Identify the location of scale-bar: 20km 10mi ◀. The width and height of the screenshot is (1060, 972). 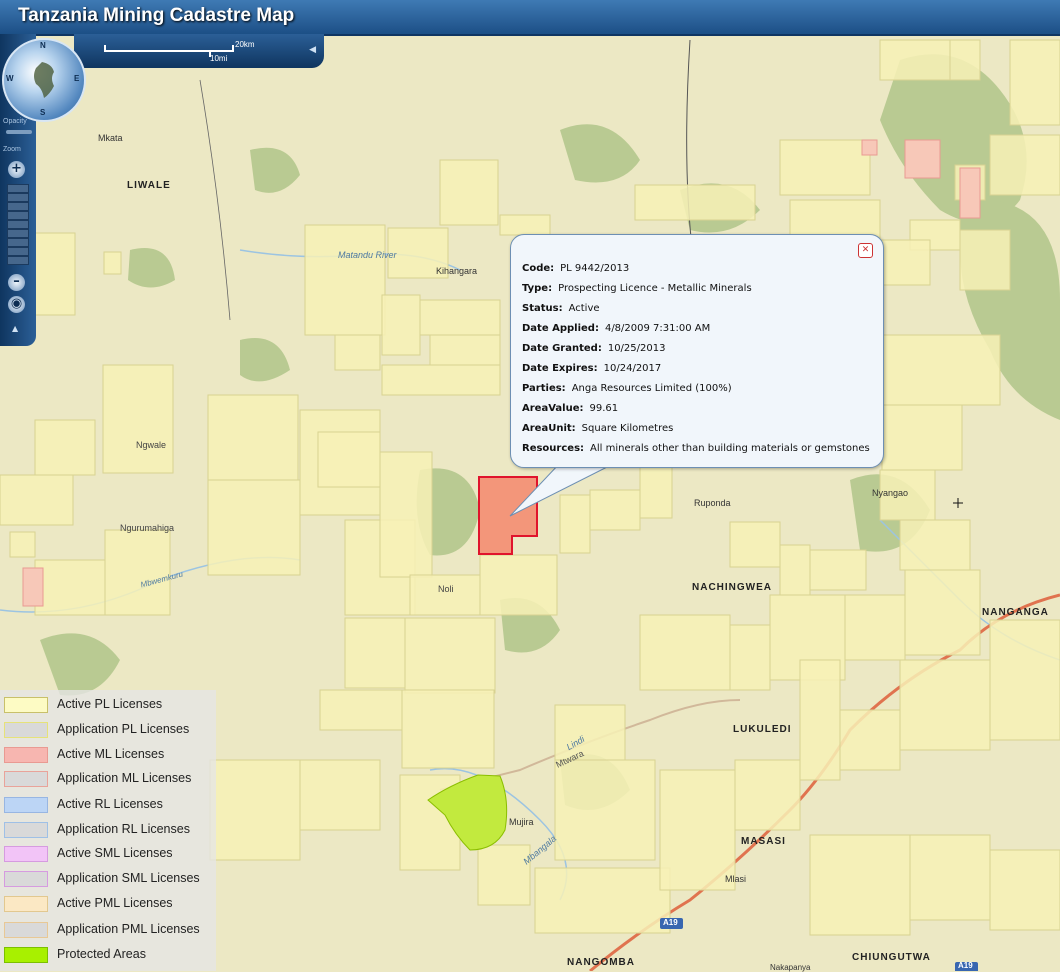
(199, 51).